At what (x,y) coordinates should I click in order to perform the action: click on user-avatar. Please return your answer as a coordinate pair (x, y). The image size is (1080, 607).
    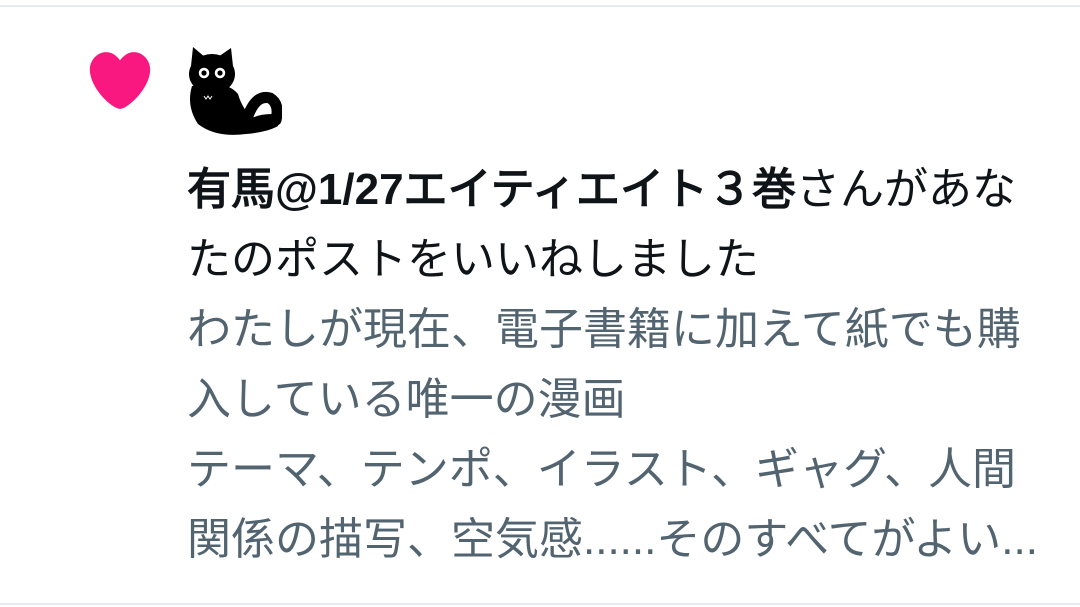
    Looking at the image, I should click on (232, 92).